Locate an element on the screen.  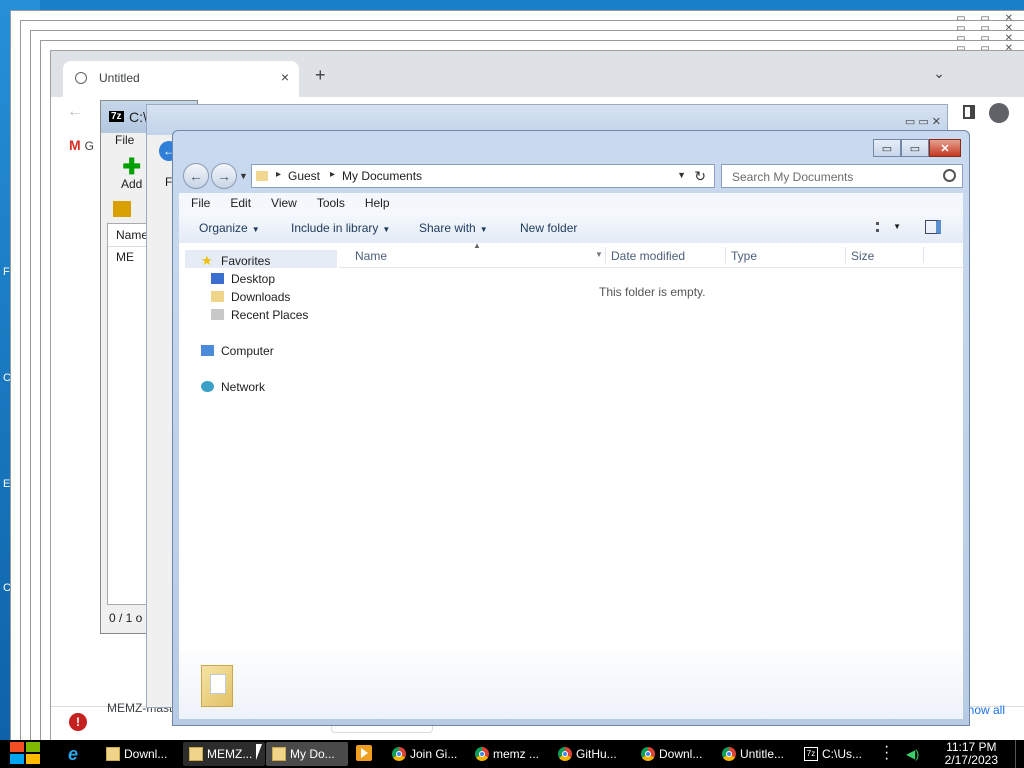
preview-pane-icon is located at coordinates (933, 227).